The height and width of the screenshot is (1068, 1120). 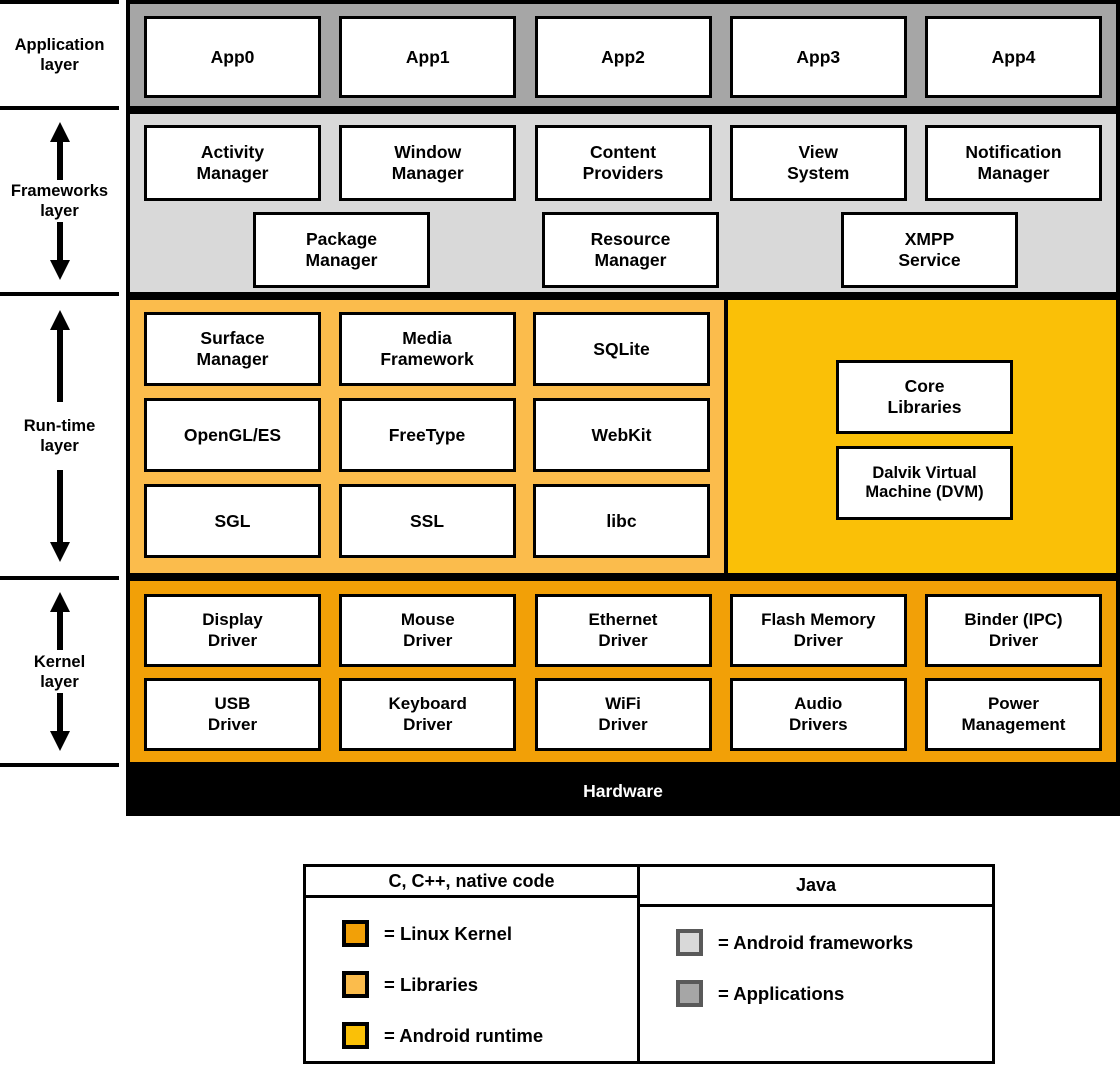 What do you see at coordinates (818, 163) in the screenshot?
I see `framework-box-view-system: View System` at bounding box center [818, 163].